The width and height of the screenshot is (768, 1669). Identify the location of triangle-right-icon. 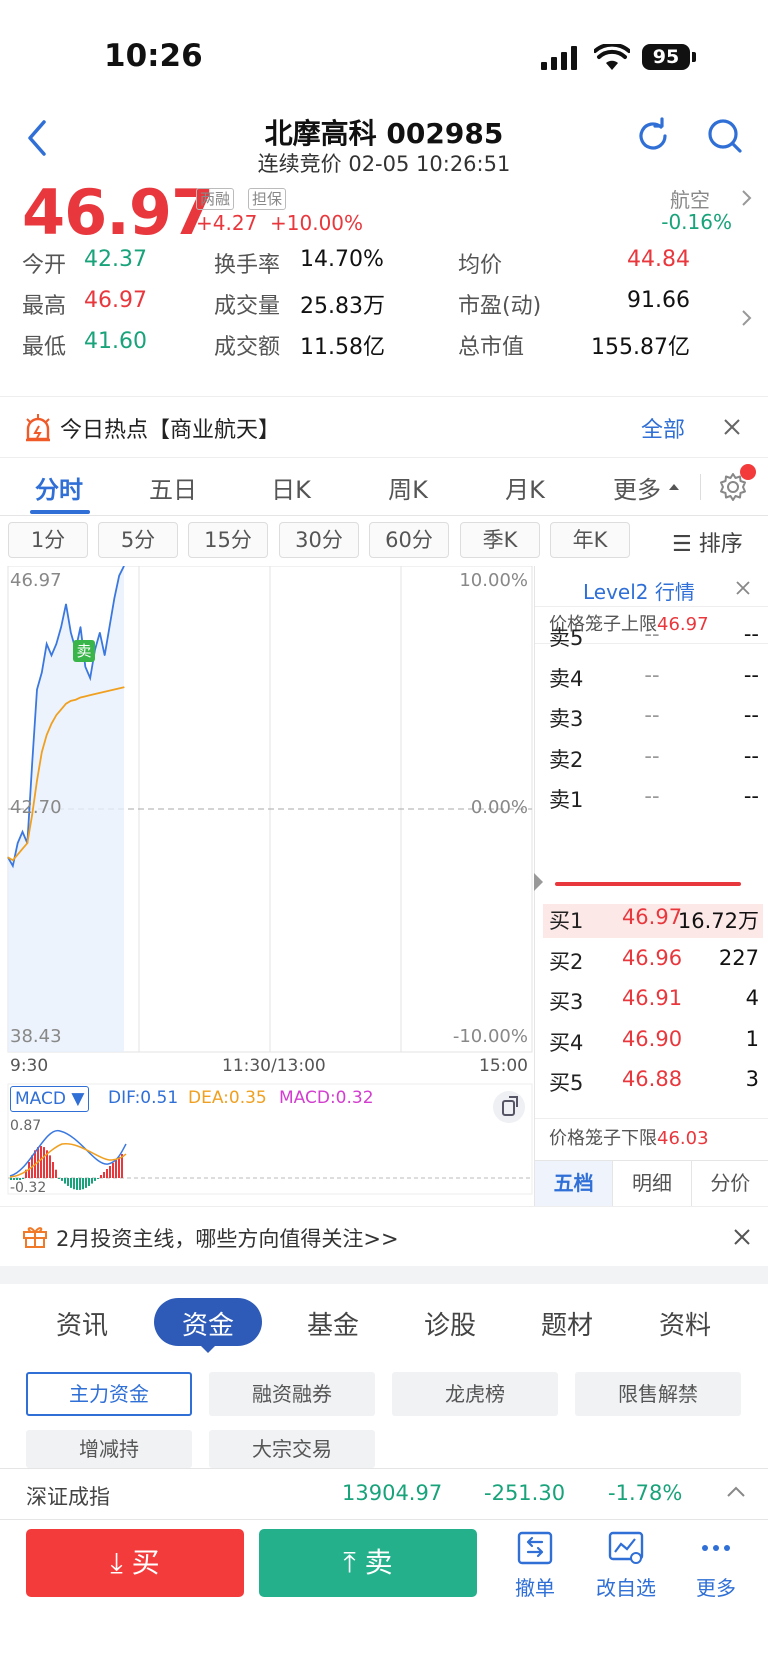
(538, 882).